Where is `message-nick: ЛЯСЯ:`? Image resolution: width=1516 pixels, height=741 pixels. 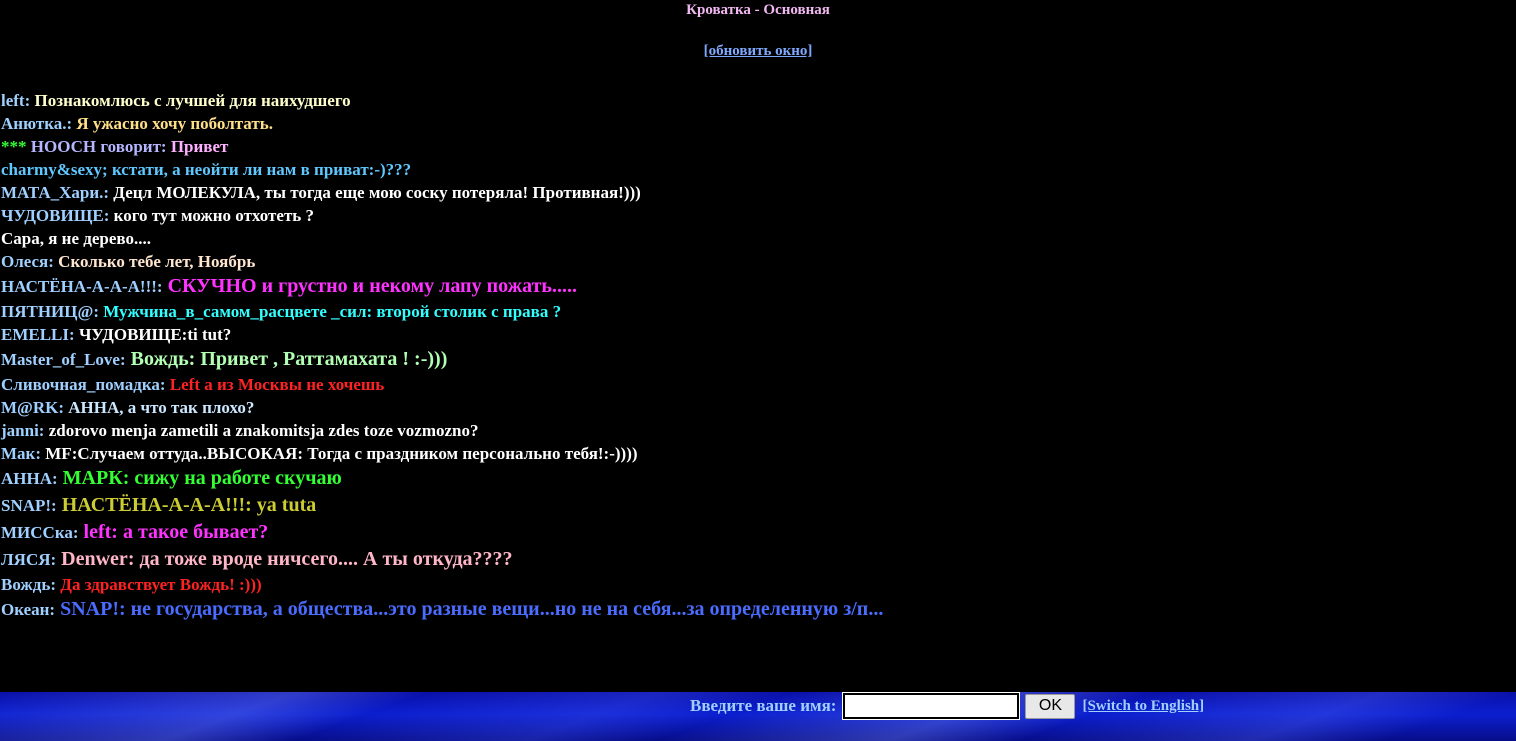 message-nick: ЛЯСЯ: is located at coordinates (29, 559).